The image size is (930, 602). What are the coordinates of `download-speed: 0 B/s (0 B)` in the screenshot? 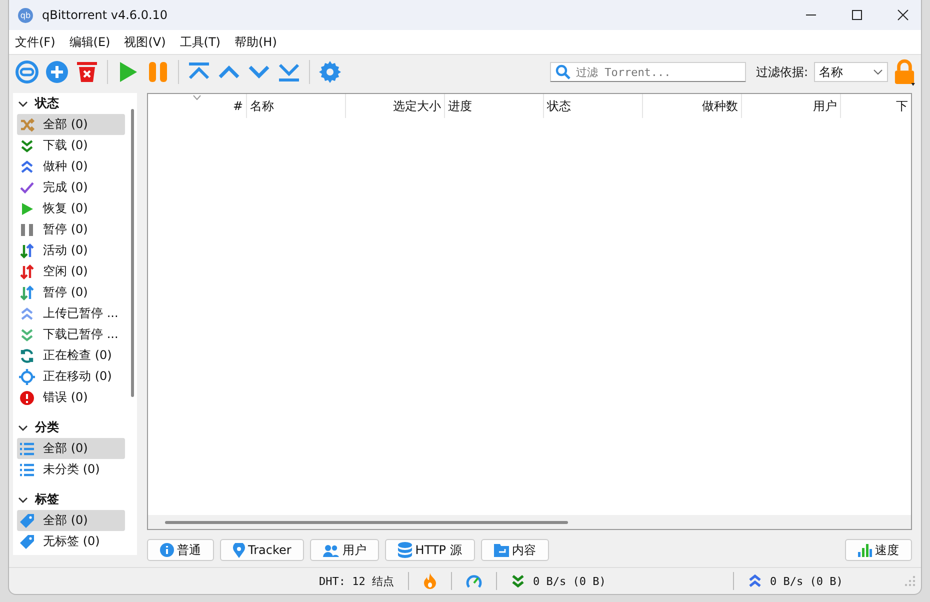 It's located at (569, 581).